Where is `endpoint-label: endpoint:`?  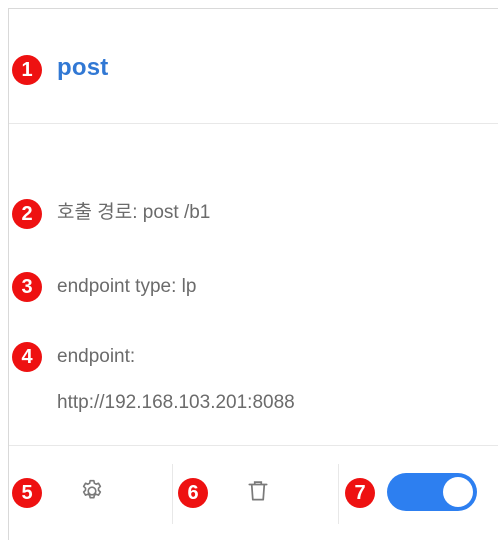 endpoint-label: endpoint: is located at coordinates (96, 356).